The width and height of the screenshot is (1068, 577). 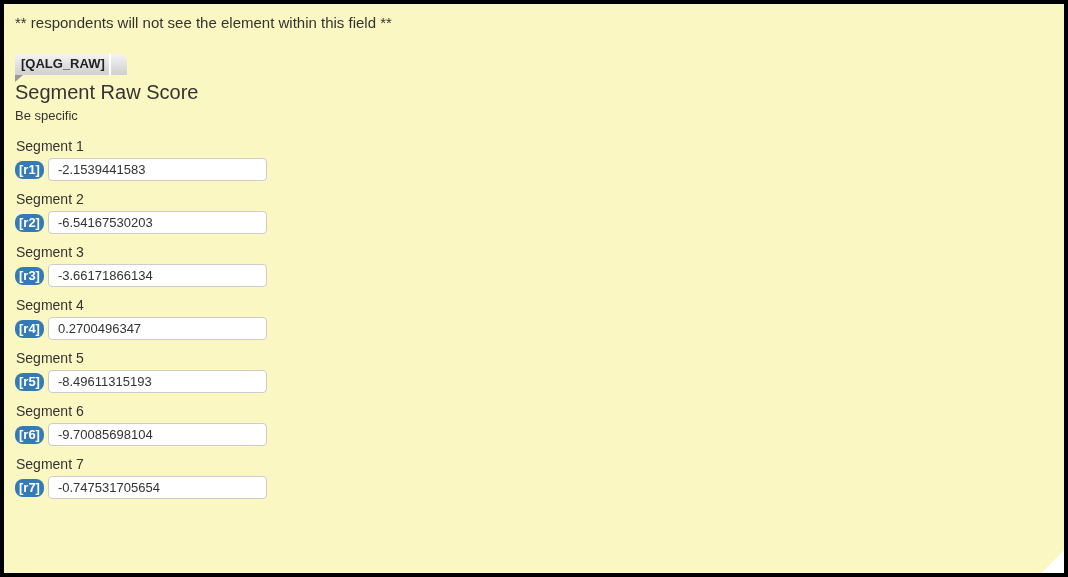 I want to click on row-label: Segment 6, so click(x=50, y=411).